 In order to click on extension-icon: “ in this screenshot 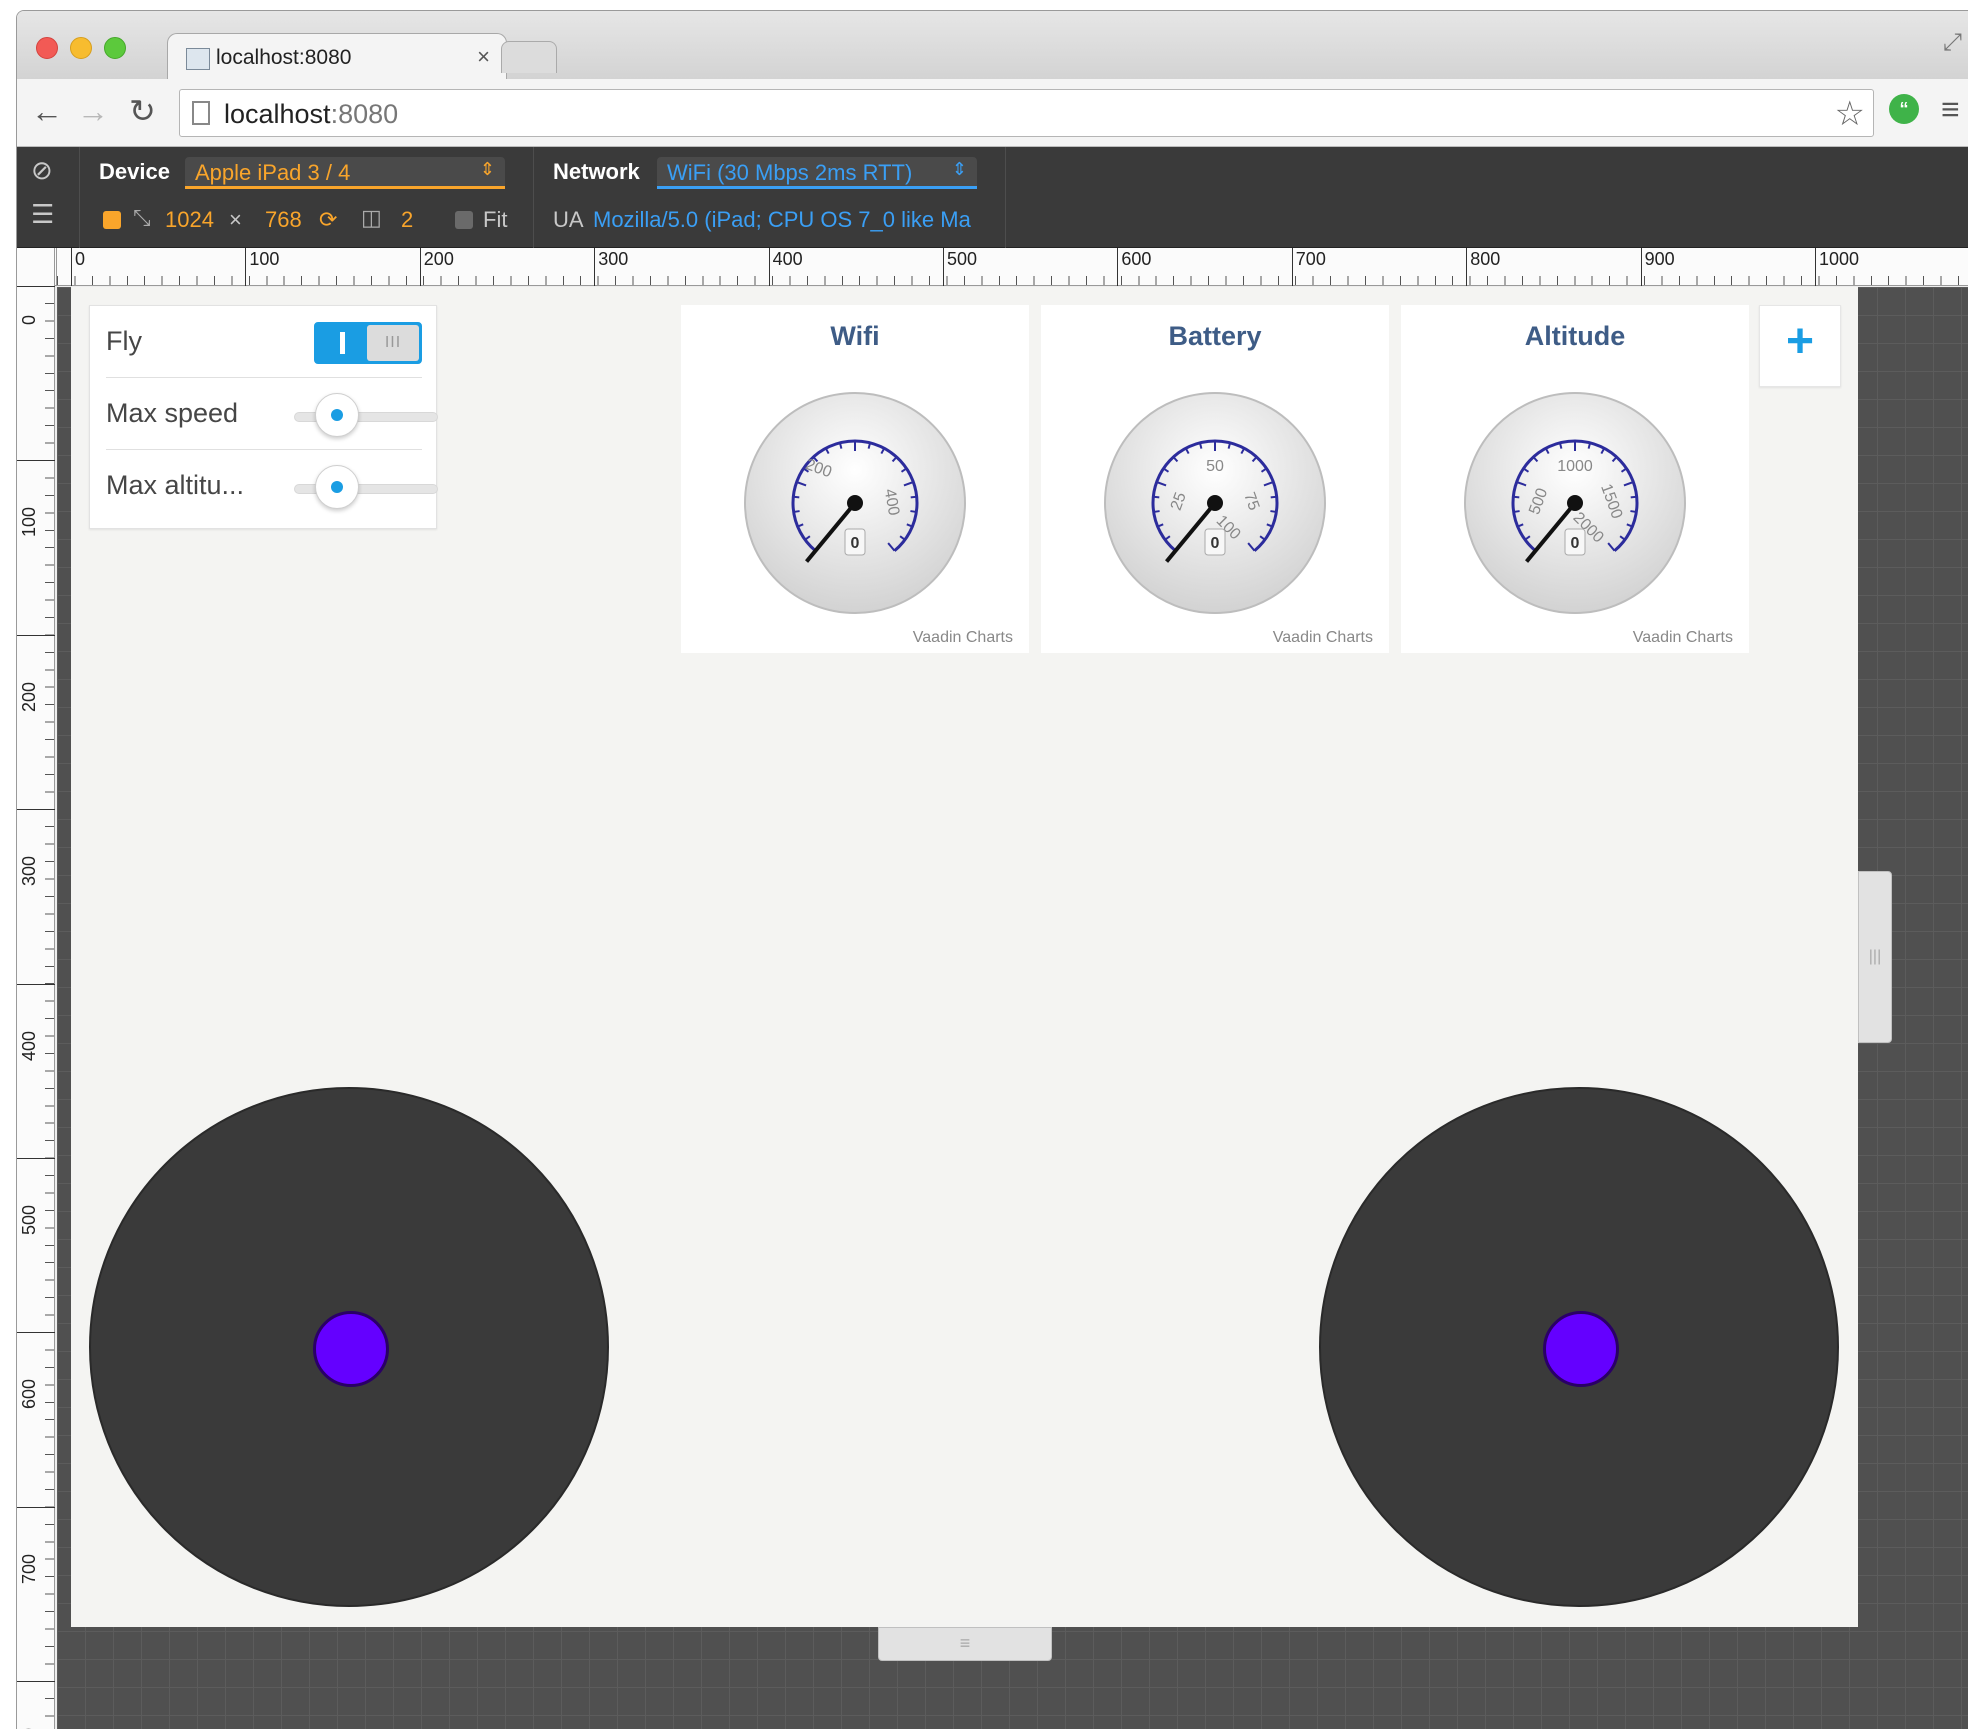, I will do `click(1904, 109)`.